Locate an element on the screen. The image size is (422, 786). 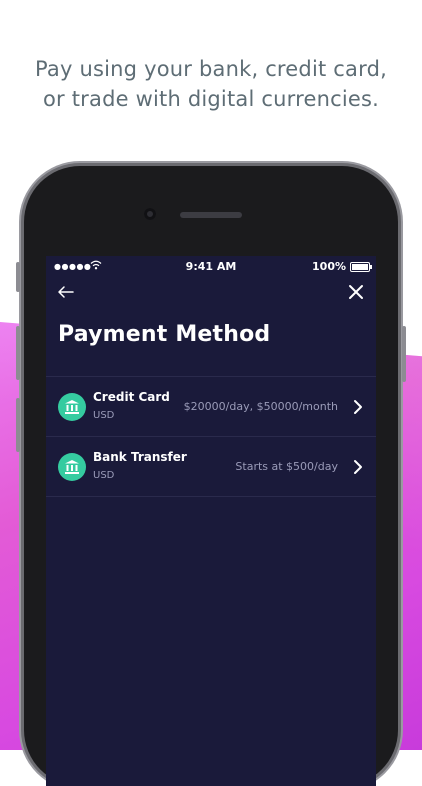
volume-up-button is located at coordinates (18, 353).